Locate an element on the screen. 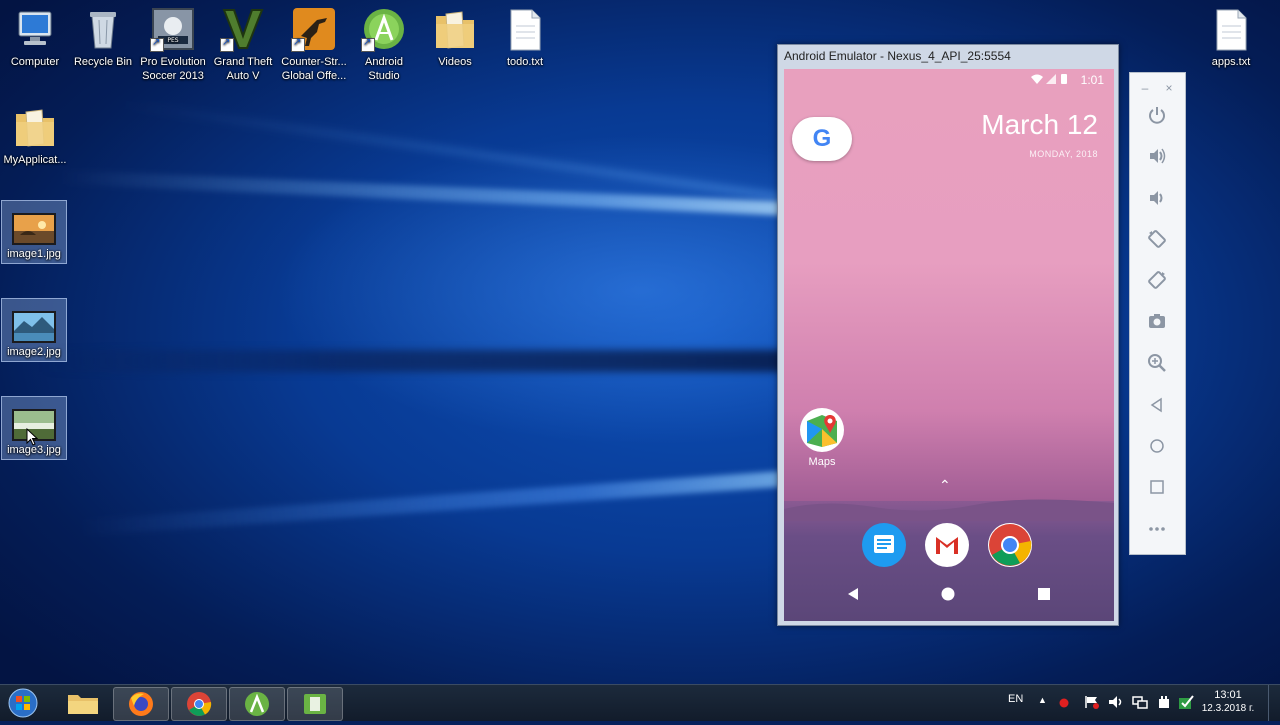  show-desktop-button is located at coordinates (1274, 703).